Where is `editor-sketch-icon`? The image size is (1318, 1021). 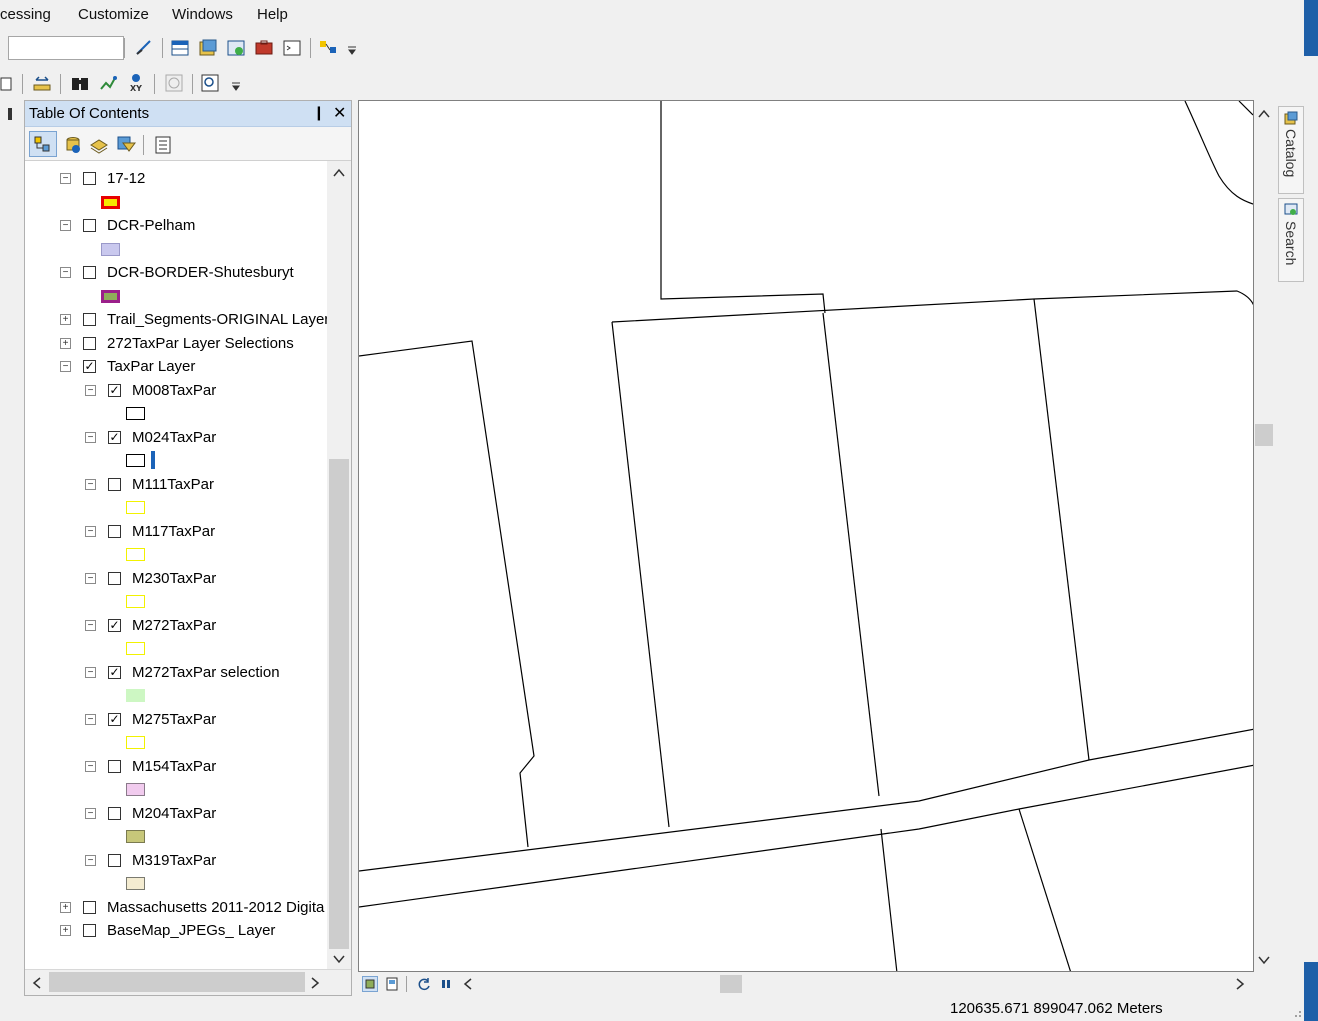
editor-sketch-icon is located at coordinates (144, 48).